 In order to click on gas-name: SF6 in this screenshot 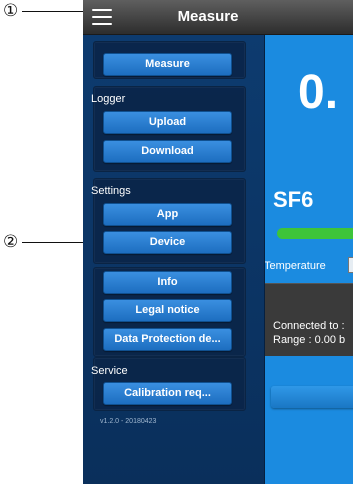, I will do `click(293, 199)`.